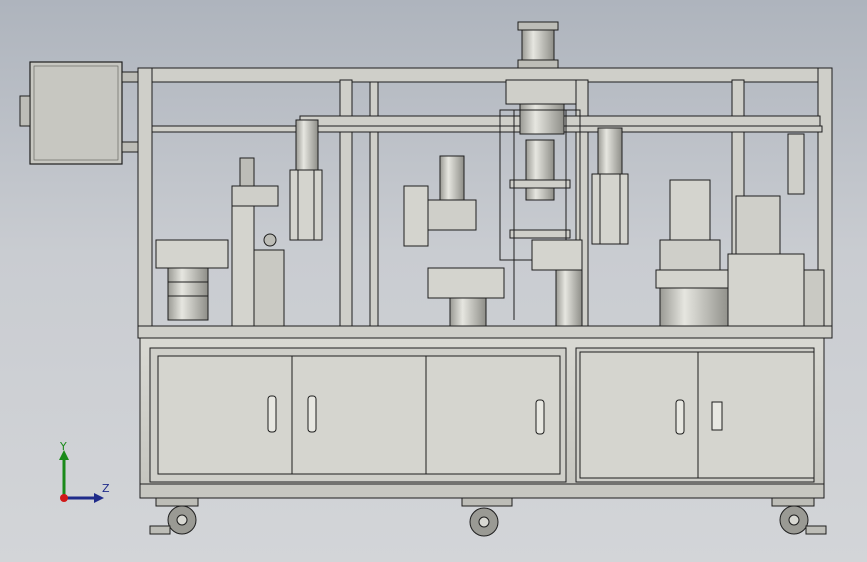 Image resolution: width=867 pixels, height=562 pixels. Describe the element at coordinates (799, 516) in the screenshot. I see `caster-right` at that location.